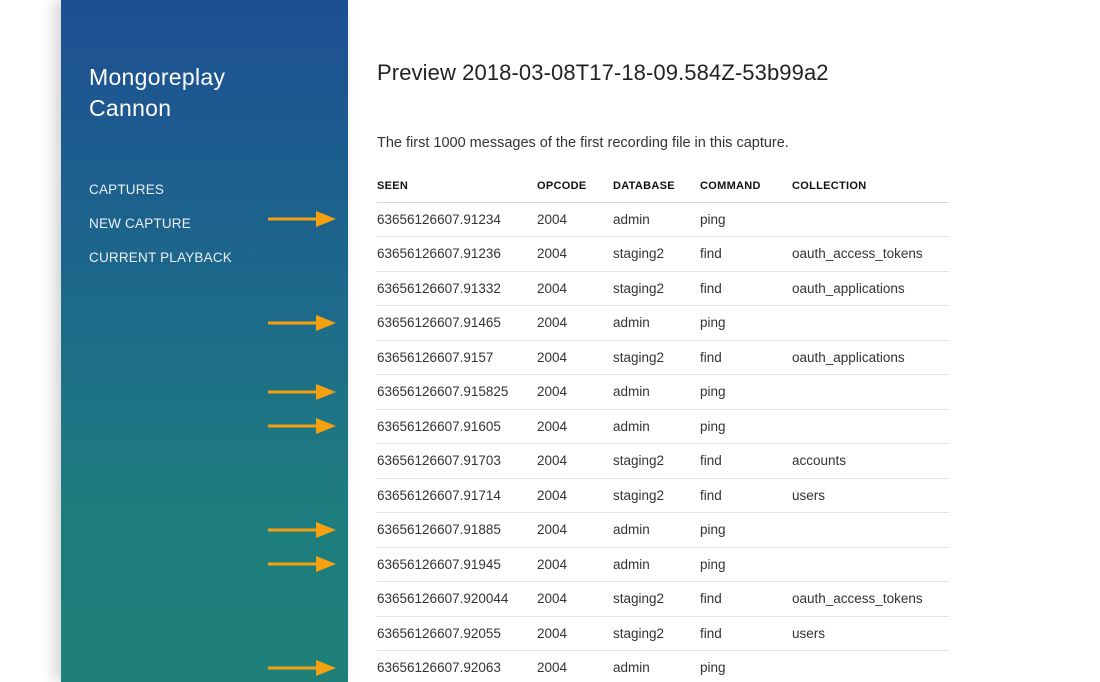 This screenshot has width=1100, height=682. Describe the element at coordinates (457, 461) in the screenshot. I see `cell-seen: 63656126607.91703` at that location.